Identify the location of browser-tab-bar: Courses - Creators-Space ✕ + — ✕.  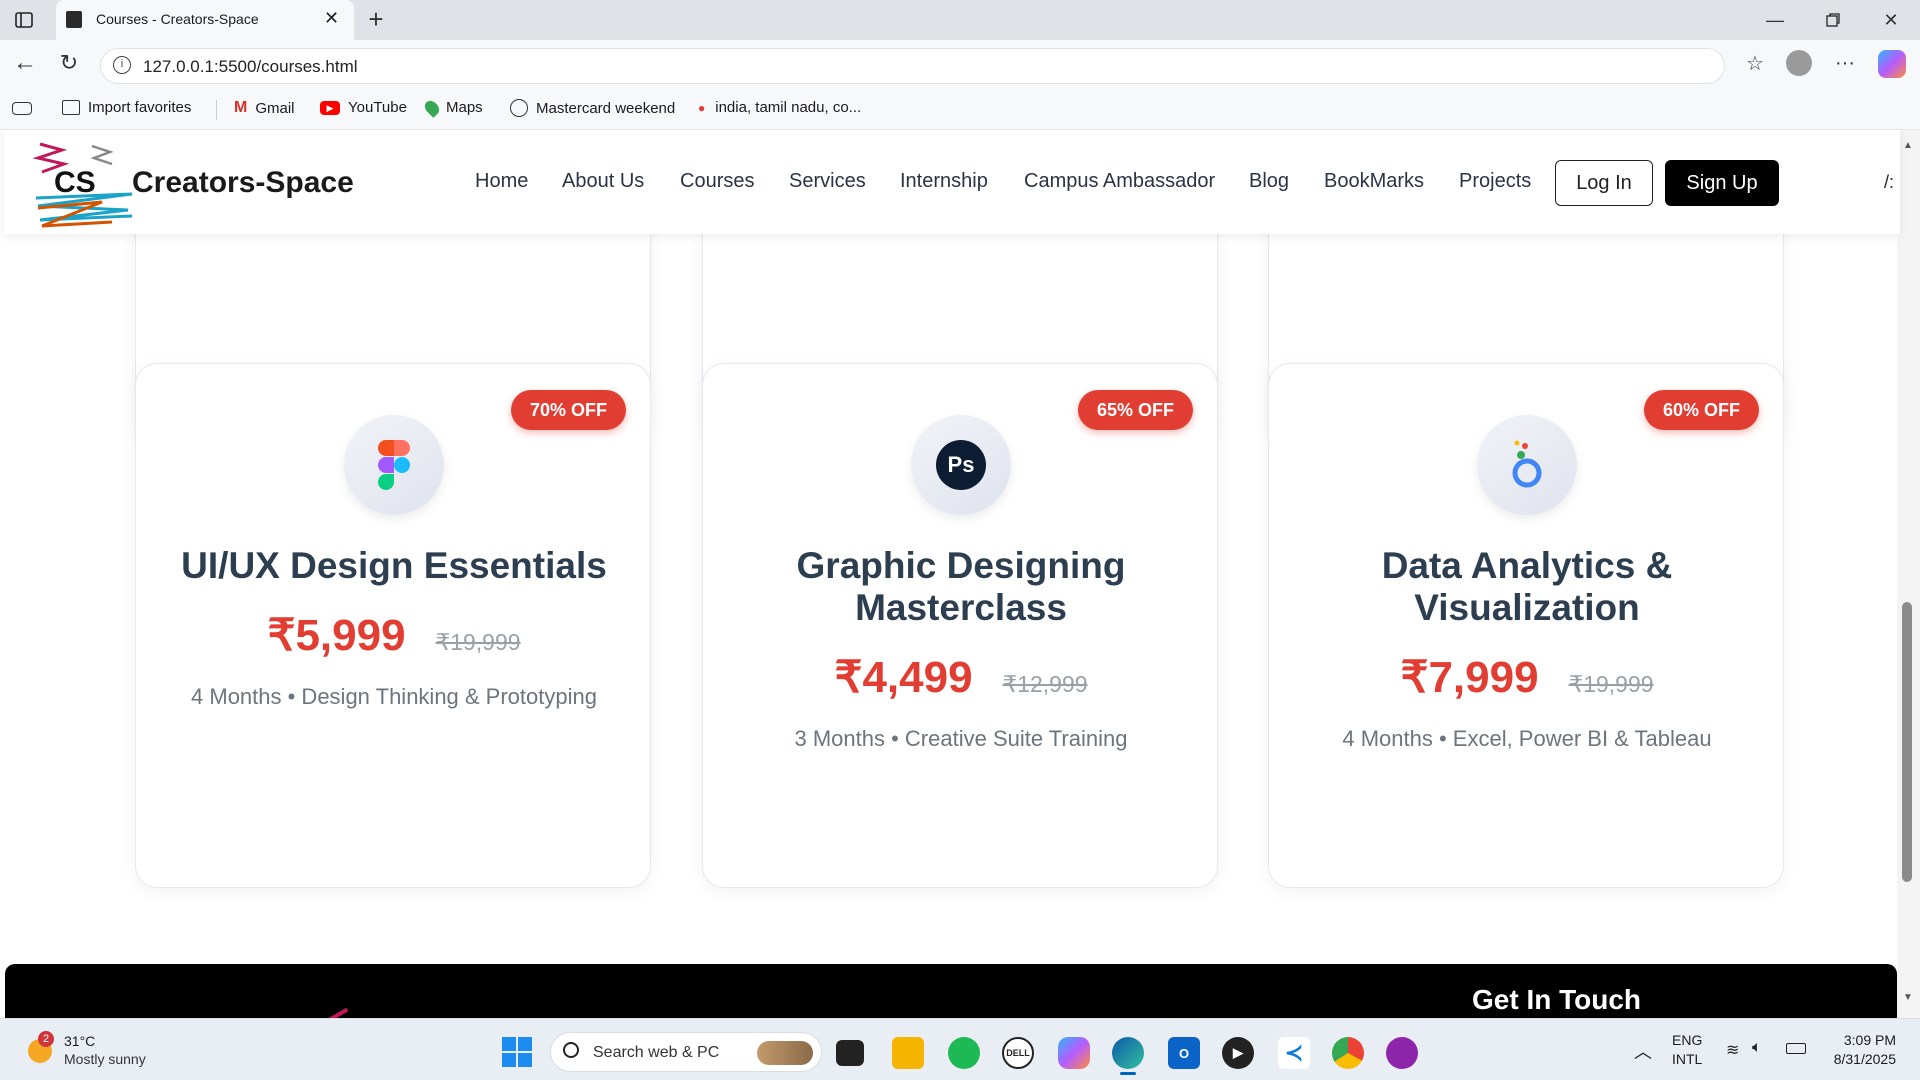
(960, 20).